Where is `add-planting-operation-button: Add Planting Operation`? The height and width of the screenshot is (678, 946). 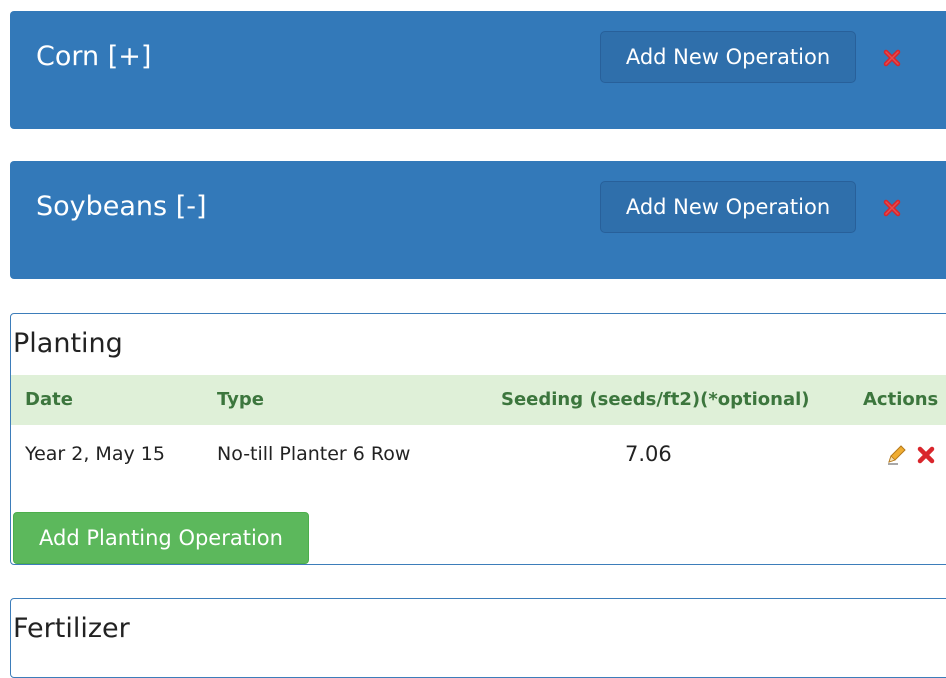 add-planting-operation-button: Add Planting Operation is located at coordinates (161, 538).